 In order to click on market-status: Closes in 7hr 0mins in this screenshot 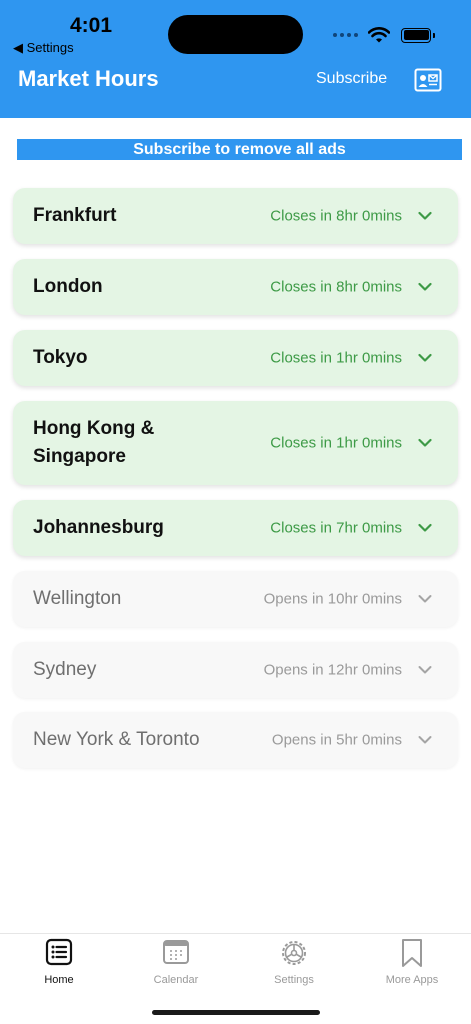, I will do `click(336, 528)`.